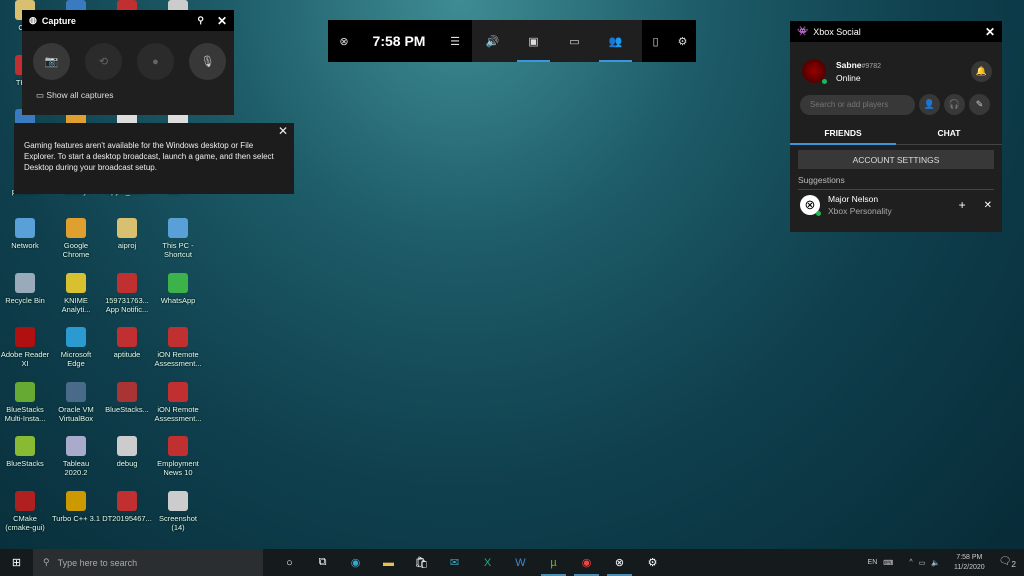 The image size is (1024, 576). I want to click on desktop-icon-label: WhatsApp, so click(178, 300).